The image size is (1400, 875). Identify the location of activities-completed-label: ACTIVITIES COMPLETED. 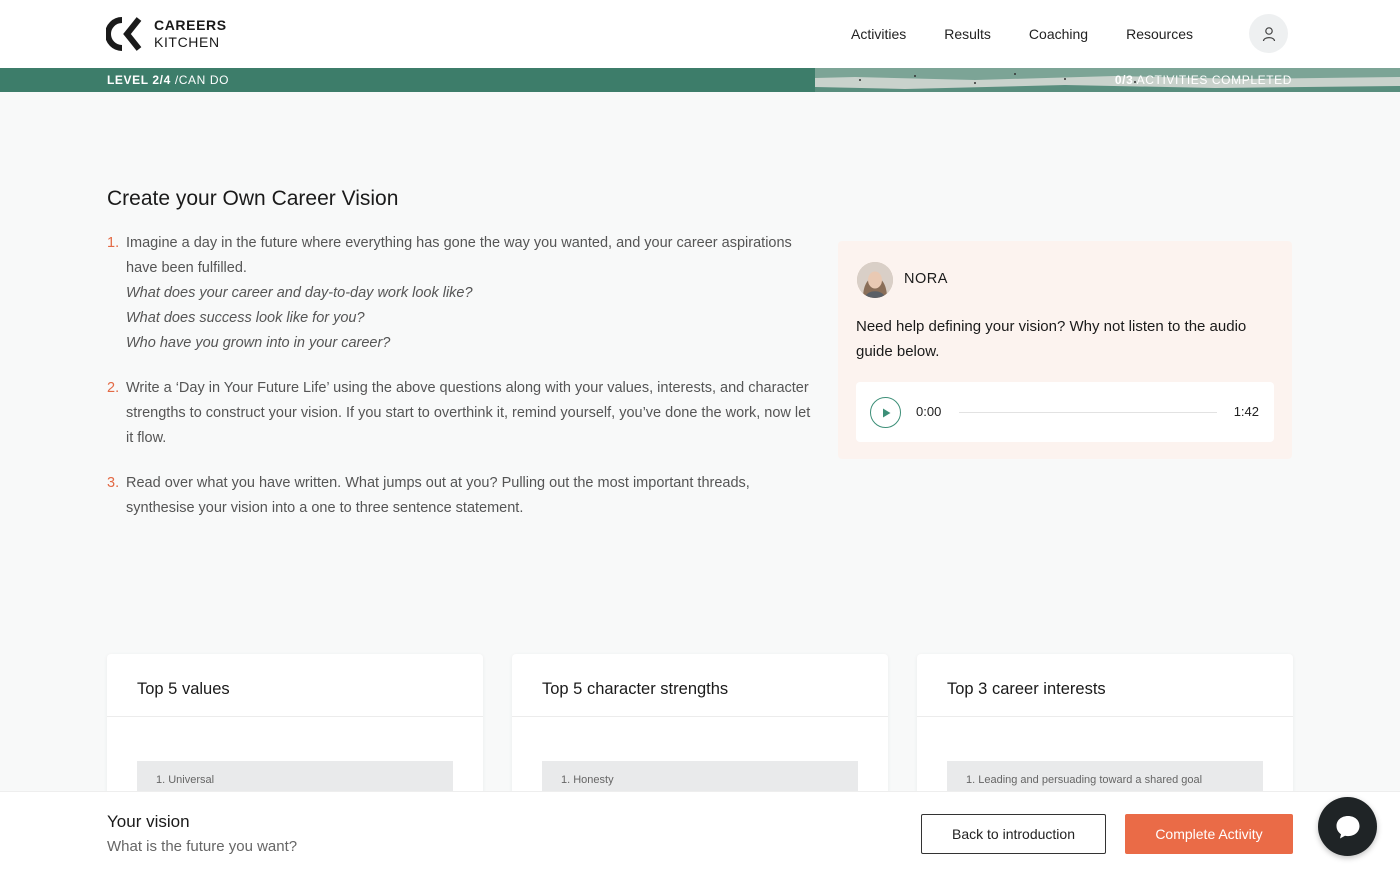
(1214, 80).